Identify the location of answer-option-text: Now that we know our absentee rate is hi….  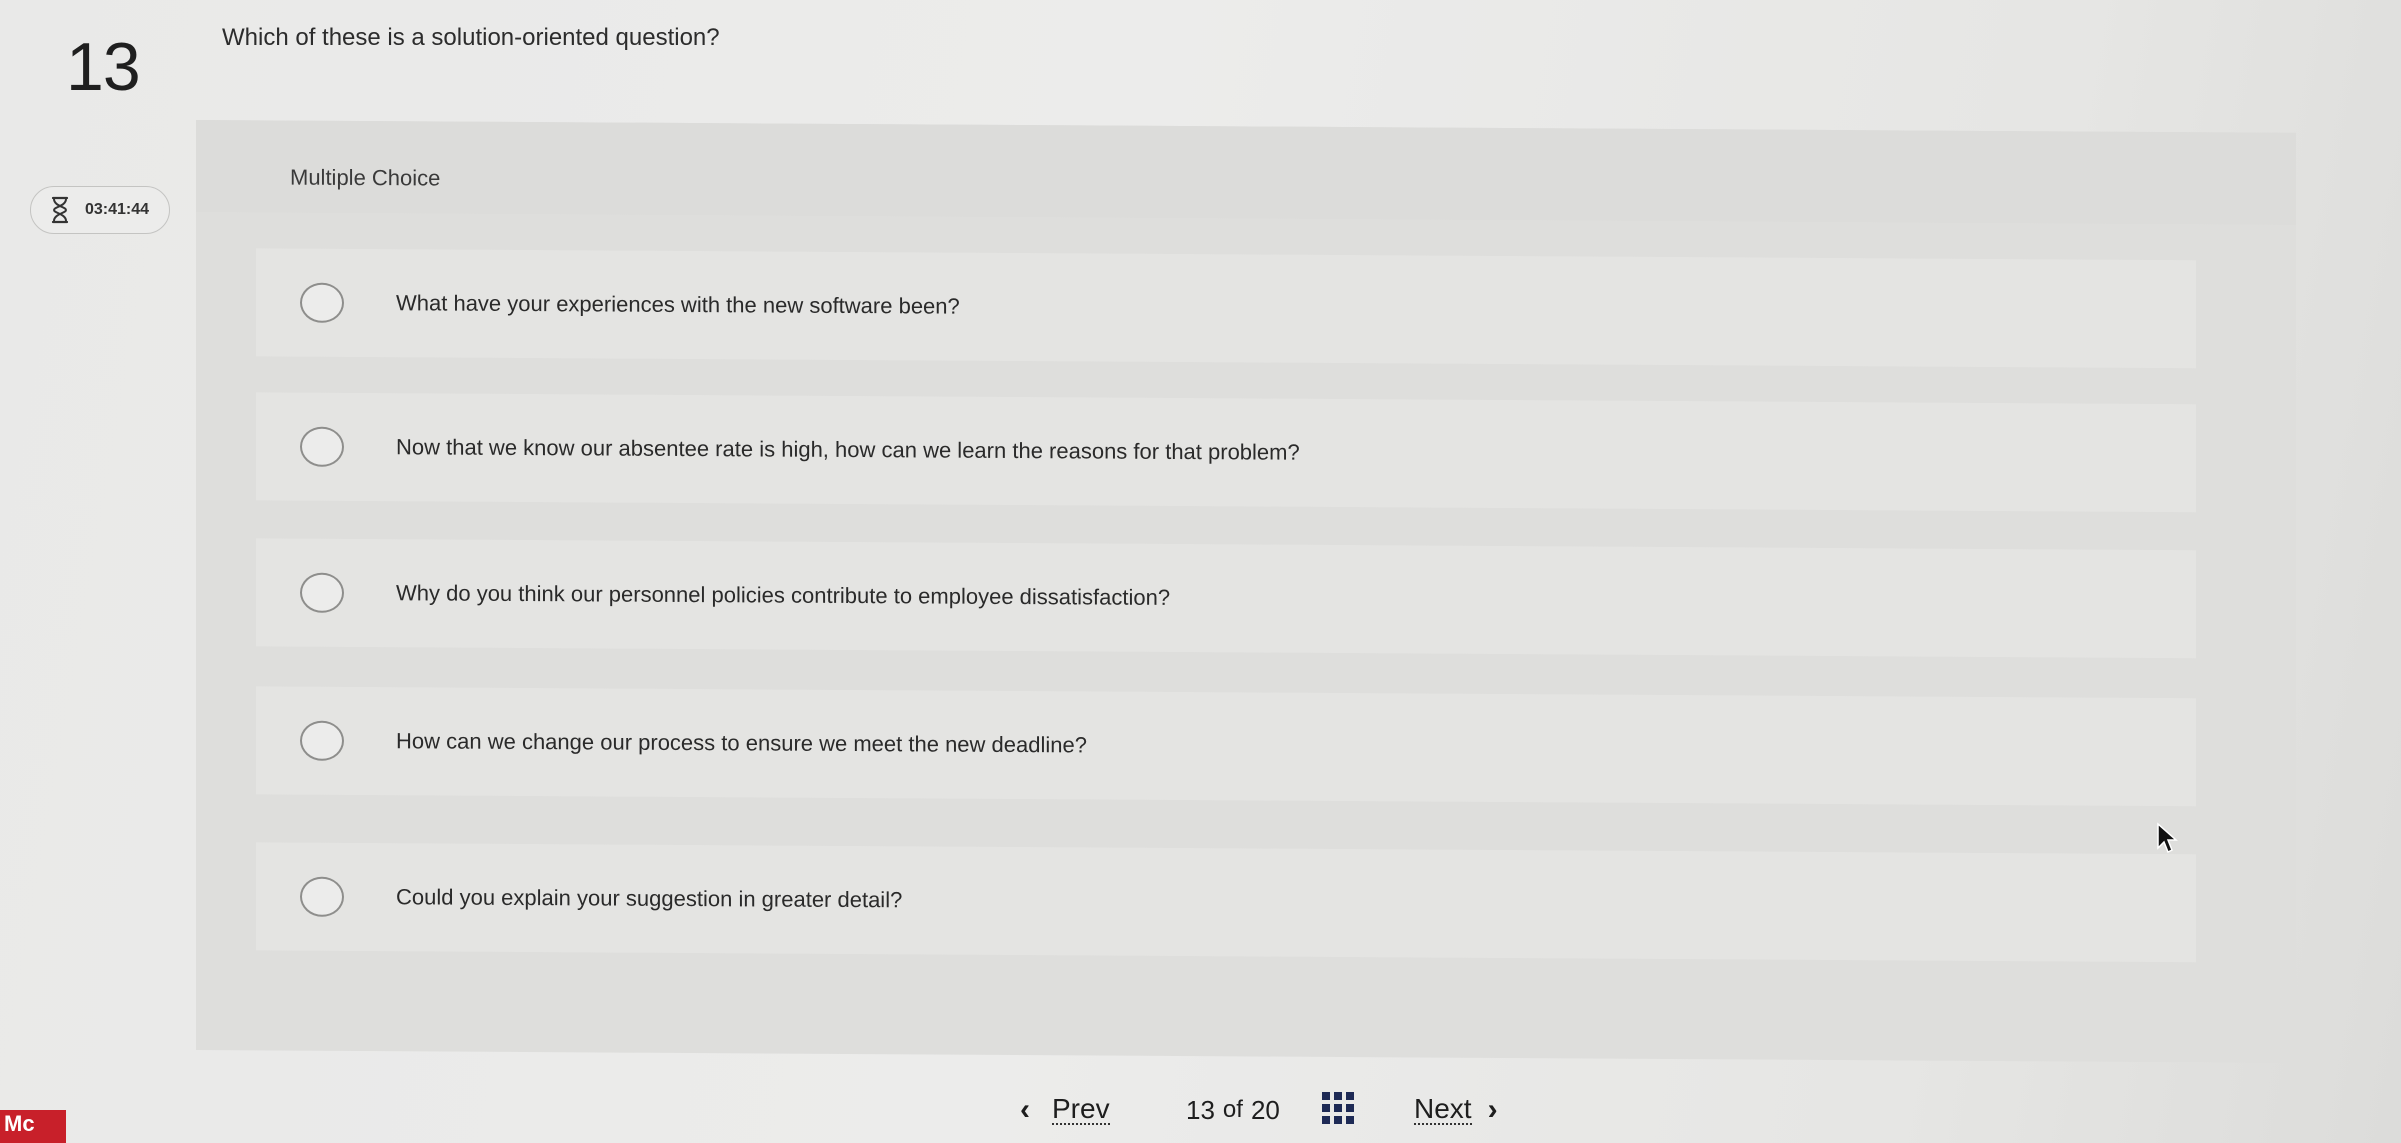
(848, 449).